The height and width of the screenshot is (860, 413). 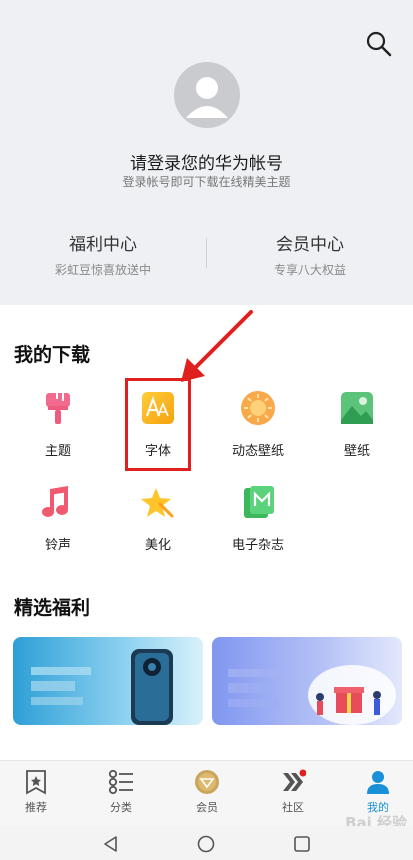 I want to click on stats-divider, so click(x=206, y=253).